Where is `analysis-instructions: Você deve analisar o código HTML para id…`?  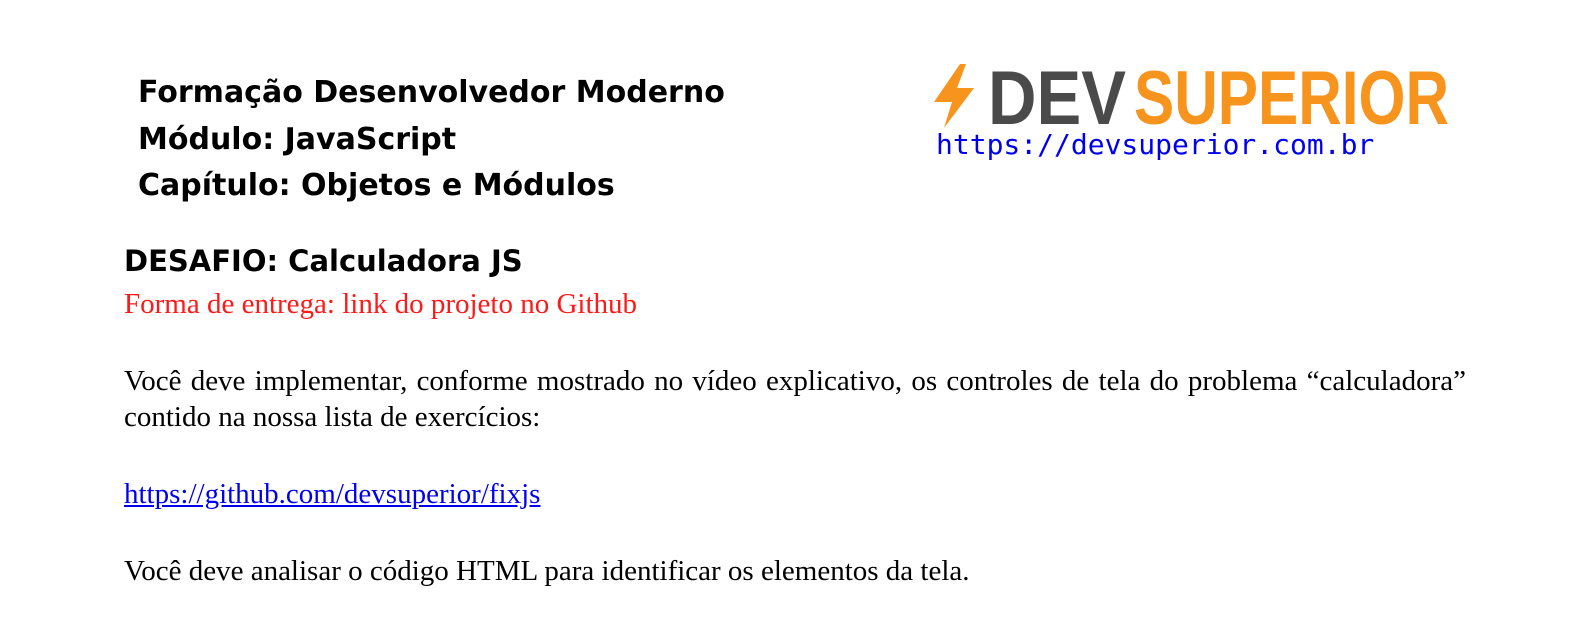
analysis-instructions: Você deve analisar o código HTML para id… is located at coordinates (547, 571).